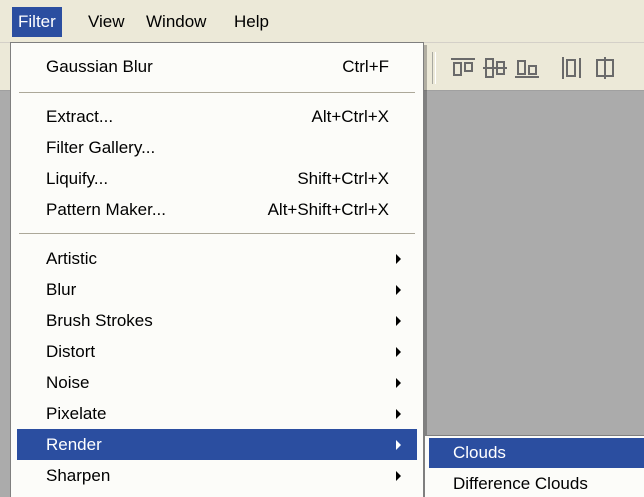 The width and height of the screenshot is (644, 497). I want to click on align-horizontal-center-icon, so click(605, 68).